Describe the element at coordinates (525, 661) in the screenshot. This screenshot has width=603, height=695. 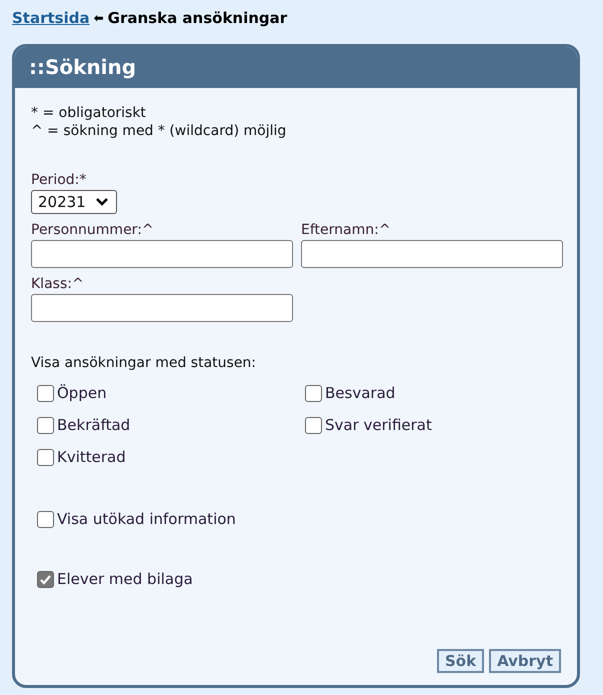
I see `cancel-button: Avbryt` at that location.